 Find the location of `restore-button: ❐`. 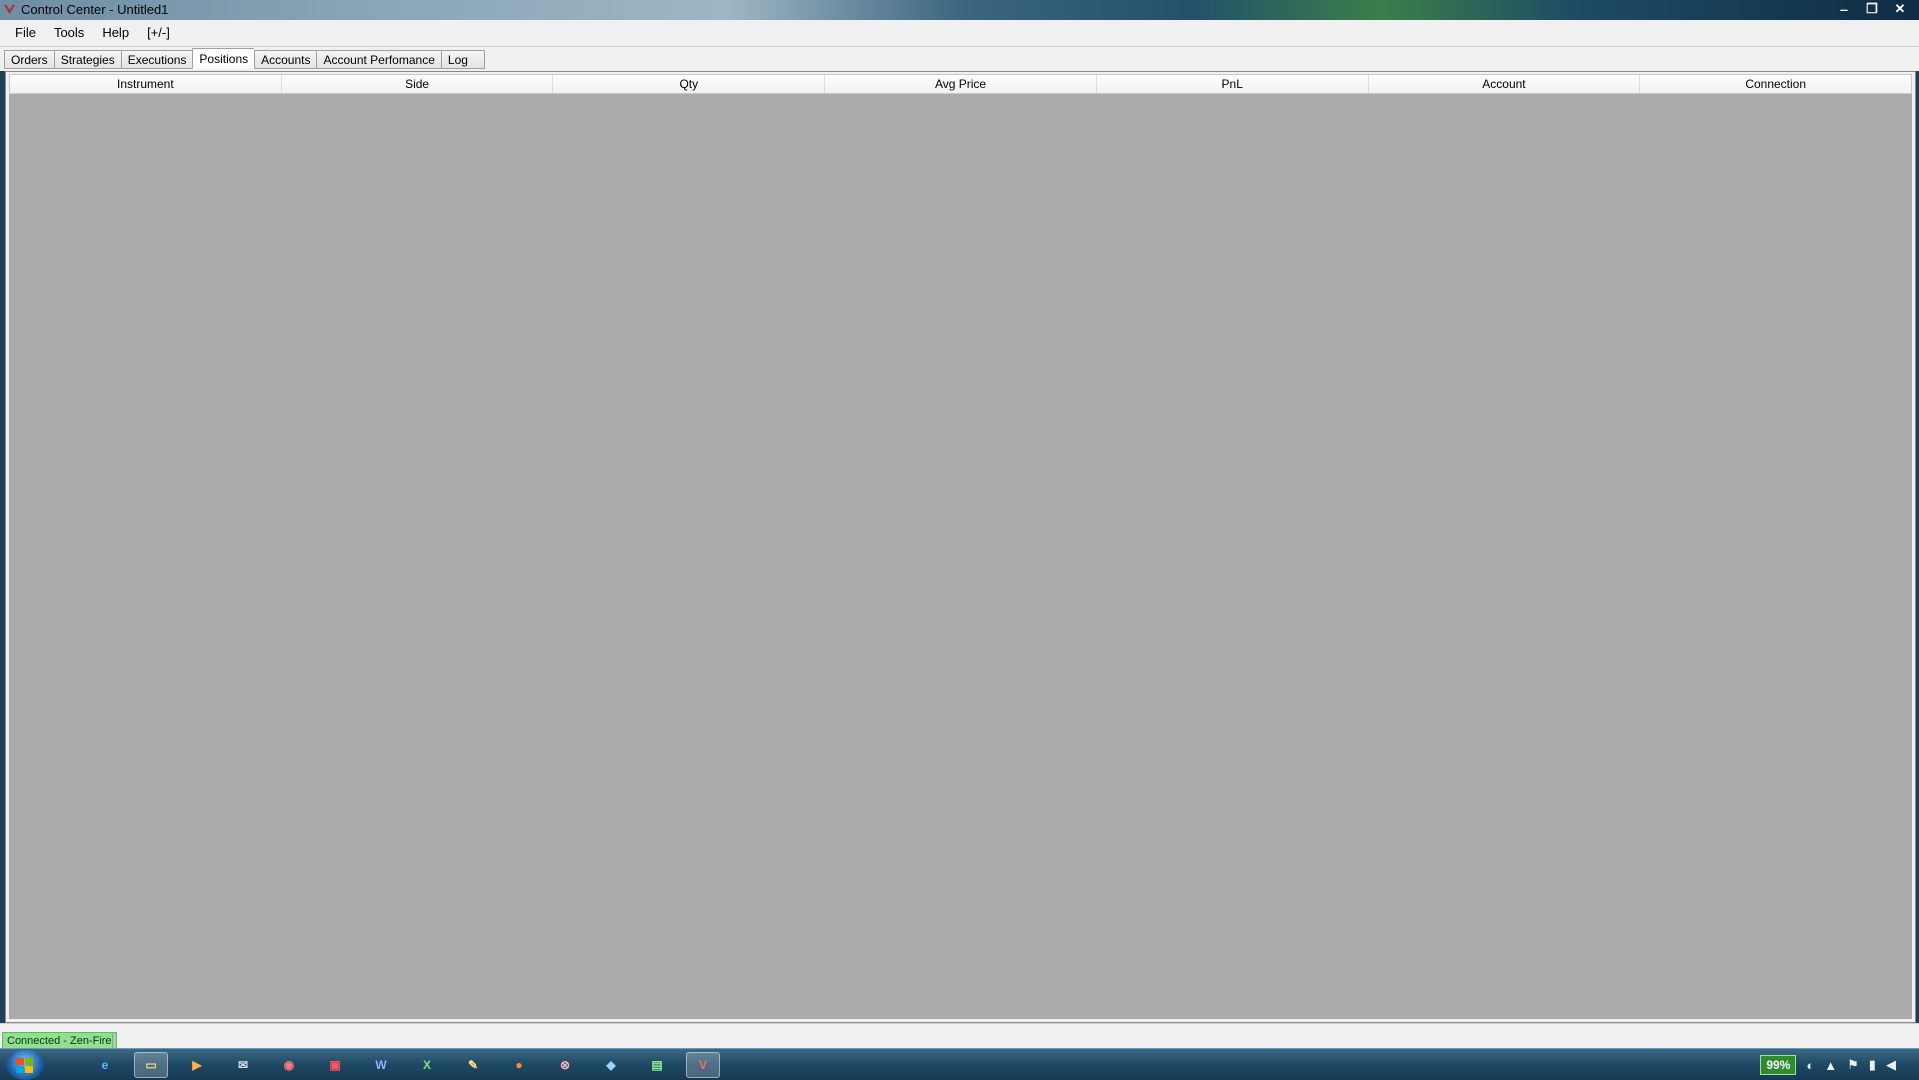

restore-button: ❐ is located at coordinates (1872, 9).